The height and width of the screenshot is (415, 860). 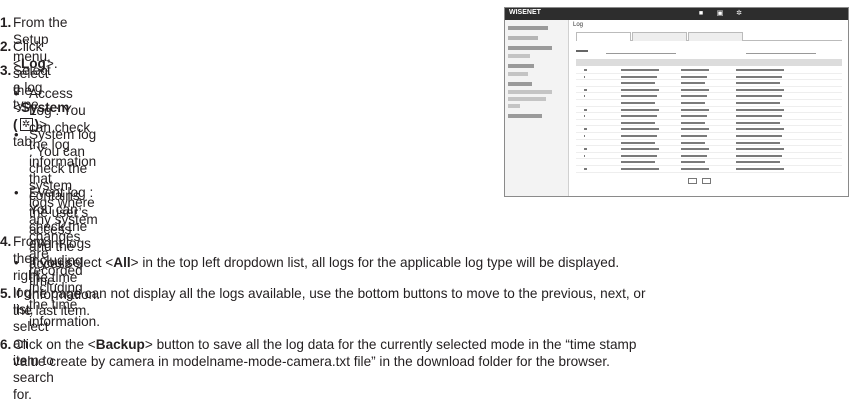 What do you see at coordinates (709, 51) in the screenshot?
I see `log-filter-row` at bounding box center [709, 51].